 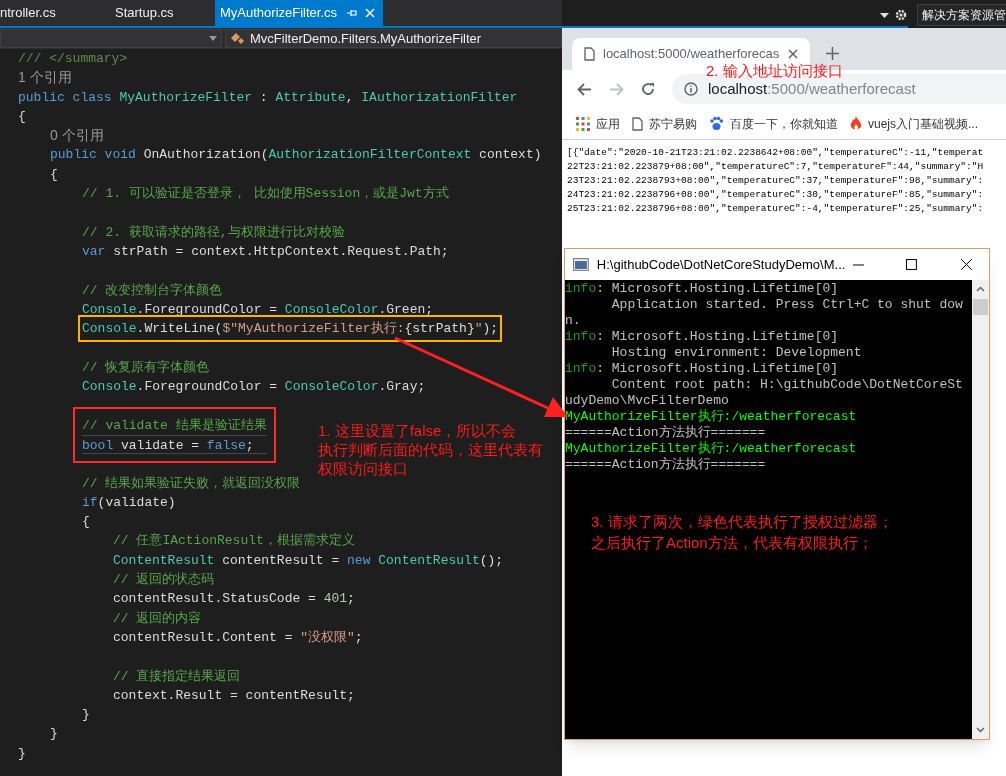 What do you see at coordinates (980, 730) in the screenshot?
I see `scroll-down-icon` at bounding box center [980, 730].